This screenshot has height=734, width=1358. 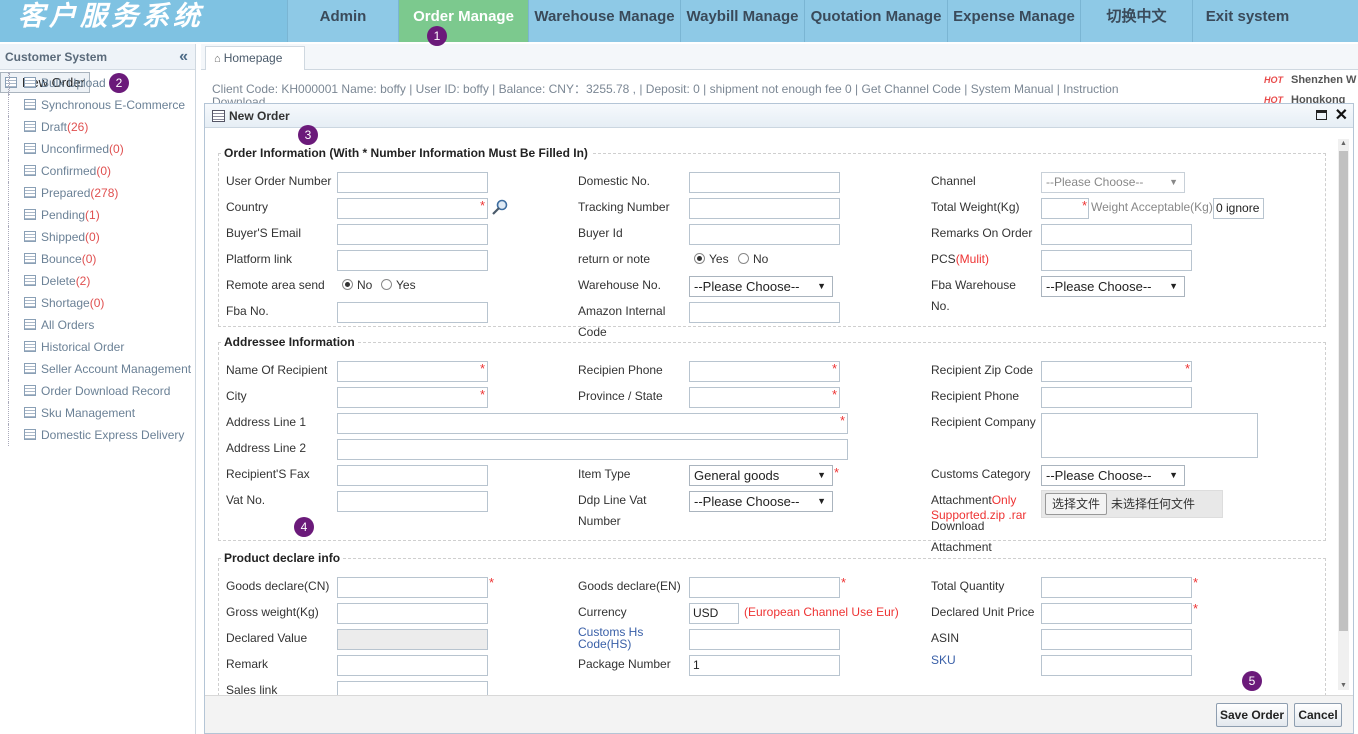 What do you see at coordinates (764, 312) in the screenshot?
I see `amazon-code-input` at bounding box center [764, 312].